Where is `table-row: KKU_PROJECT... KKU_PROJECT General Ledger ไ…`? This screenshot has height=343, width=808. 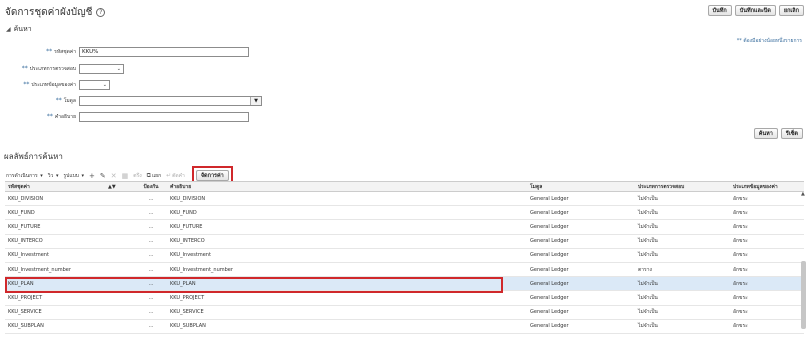
table-row: KKU_PROJECT... KKU_PROJECT General Ledger ไ… is located at coordinates (404, 298).